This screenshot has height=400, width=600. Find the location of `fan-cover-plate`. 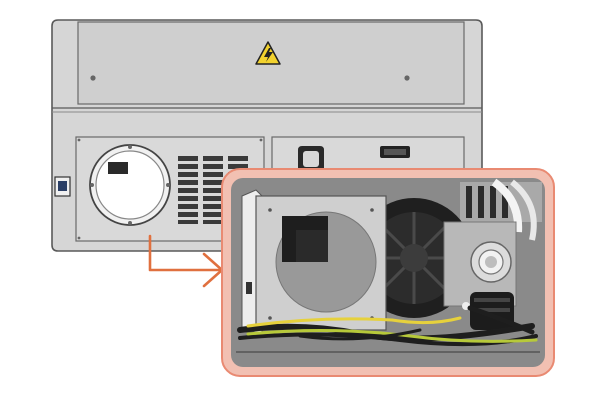

fan-cover-plate is located at coordinates (314, 261).